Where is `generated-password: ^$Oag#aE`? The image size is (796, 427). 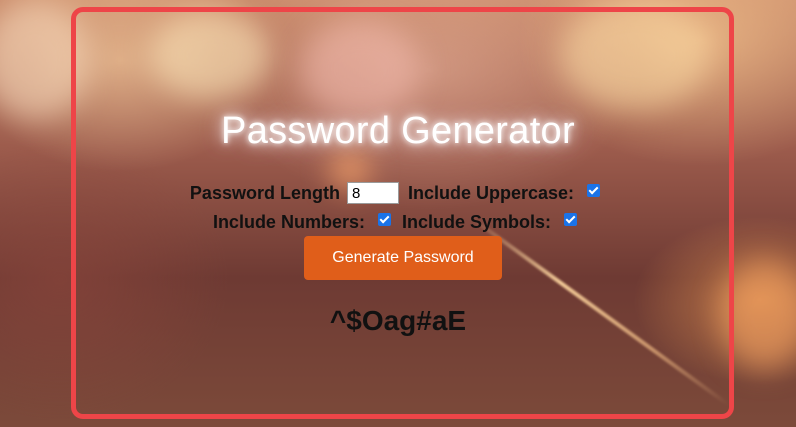
generated-password: ^$Oag#aE is located at coordinates (398, 320).